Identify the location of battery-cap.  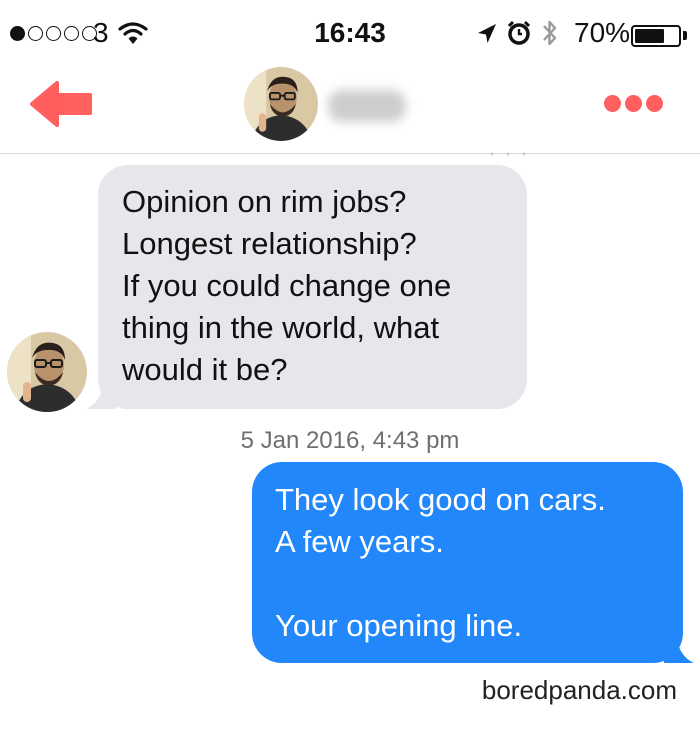
(685, 35).